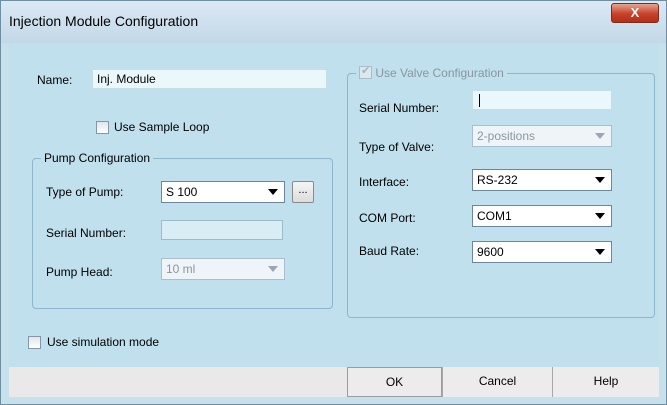 The height and width of the screenshot is (405, 667). Describe the element at coordinates (182, 192) in the screenshot. I see `type-of-pump-value: S 100` at that location.